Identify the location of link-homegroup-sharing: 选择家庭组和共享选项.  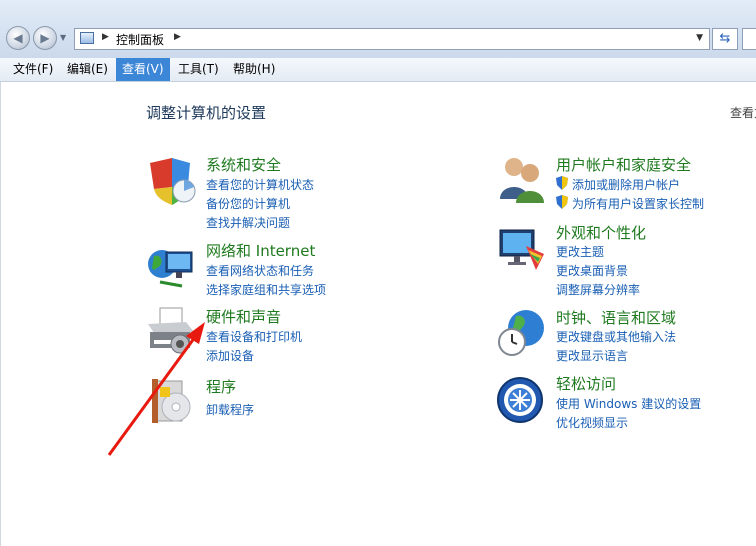
(266, 289).